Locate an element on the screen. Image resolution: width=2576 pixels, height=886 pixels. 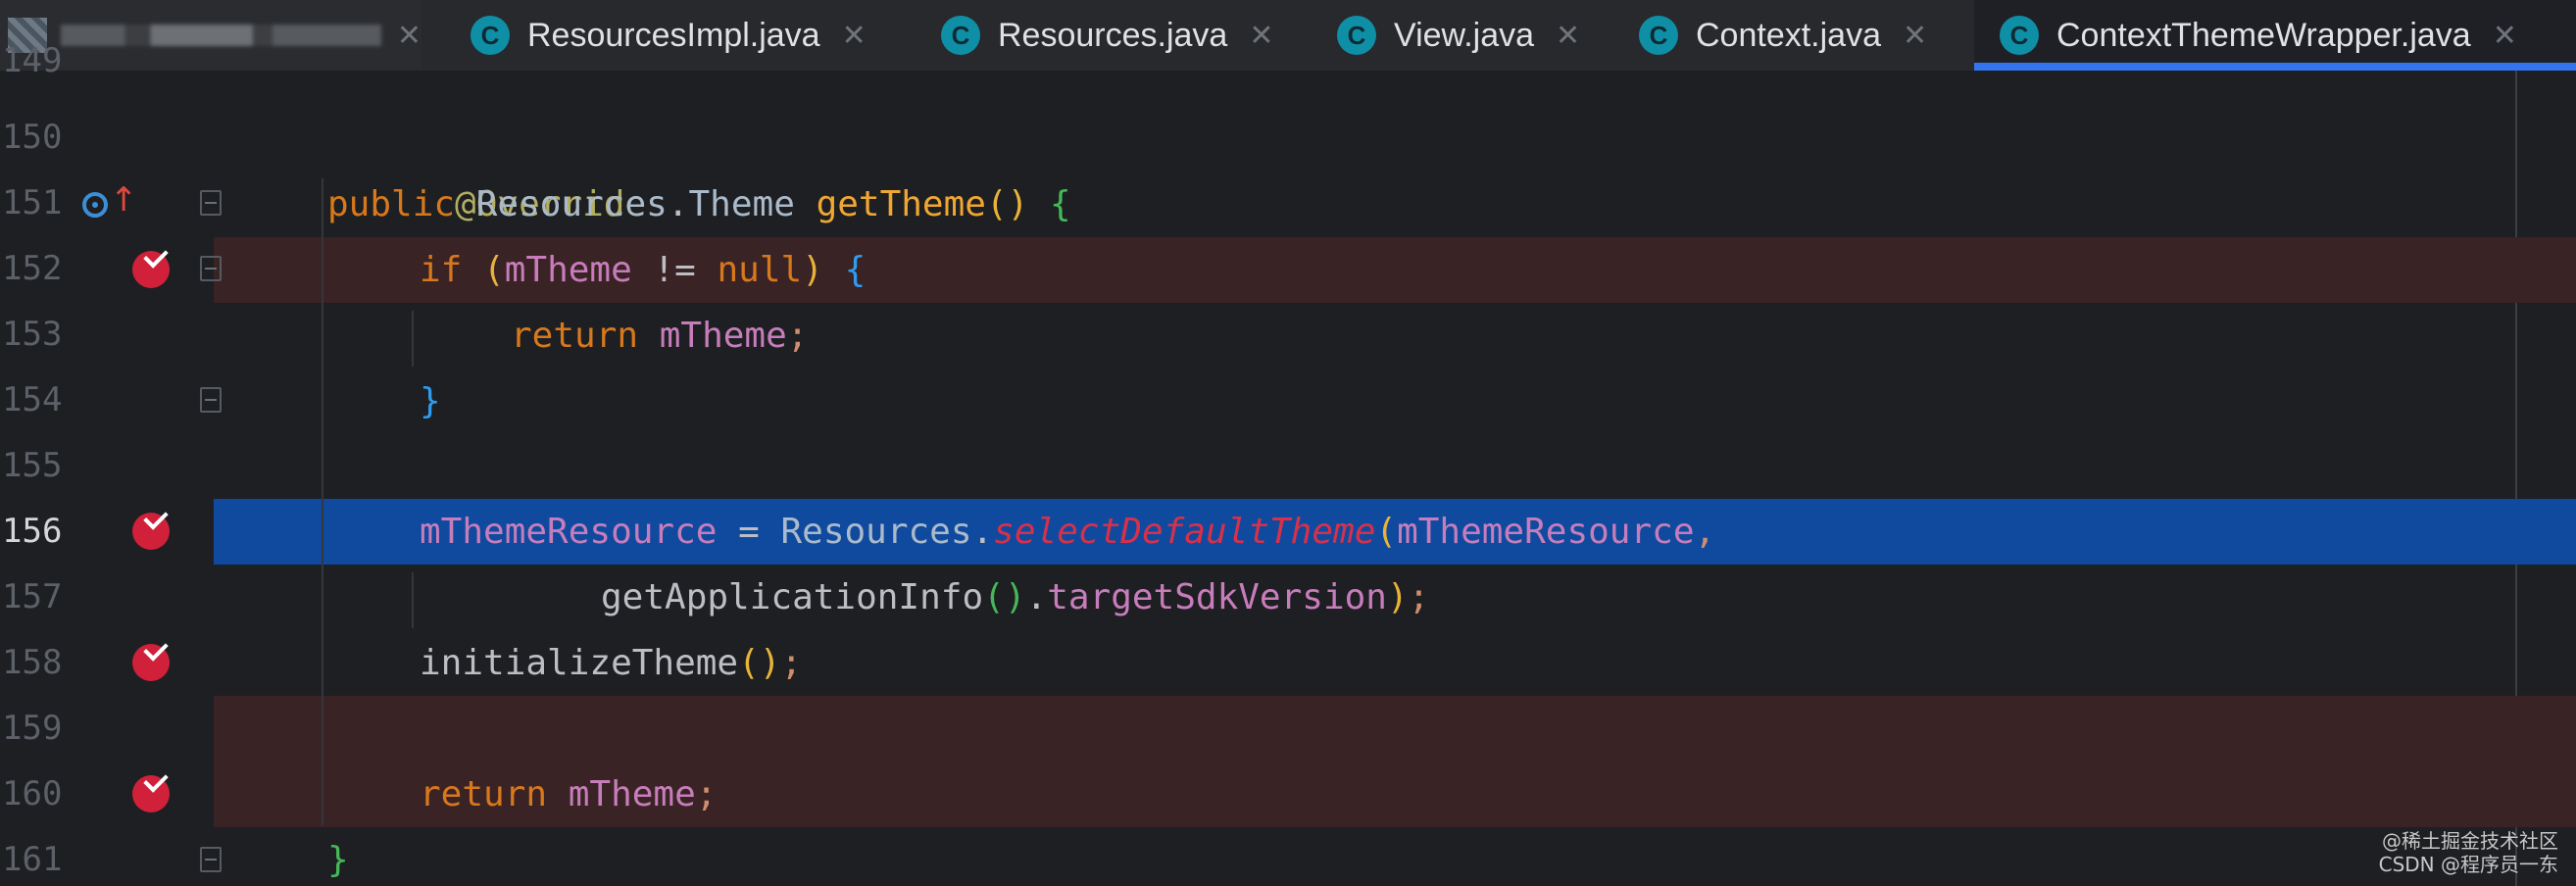
line-number: 160 is located at coordinates (32, 793).